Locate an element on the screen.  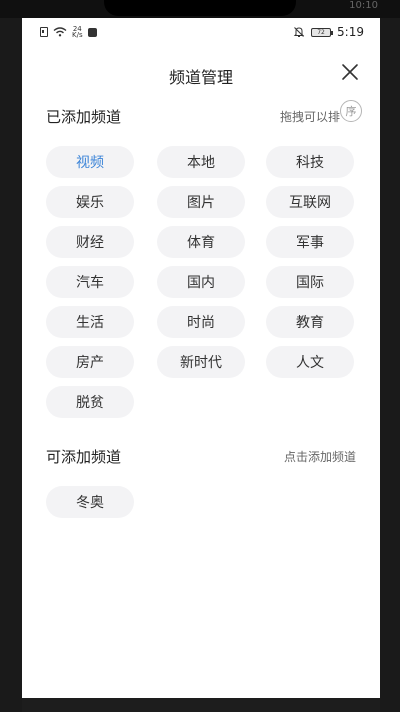
added-channel-chip: 国内 is located at coordinates (201, 282).